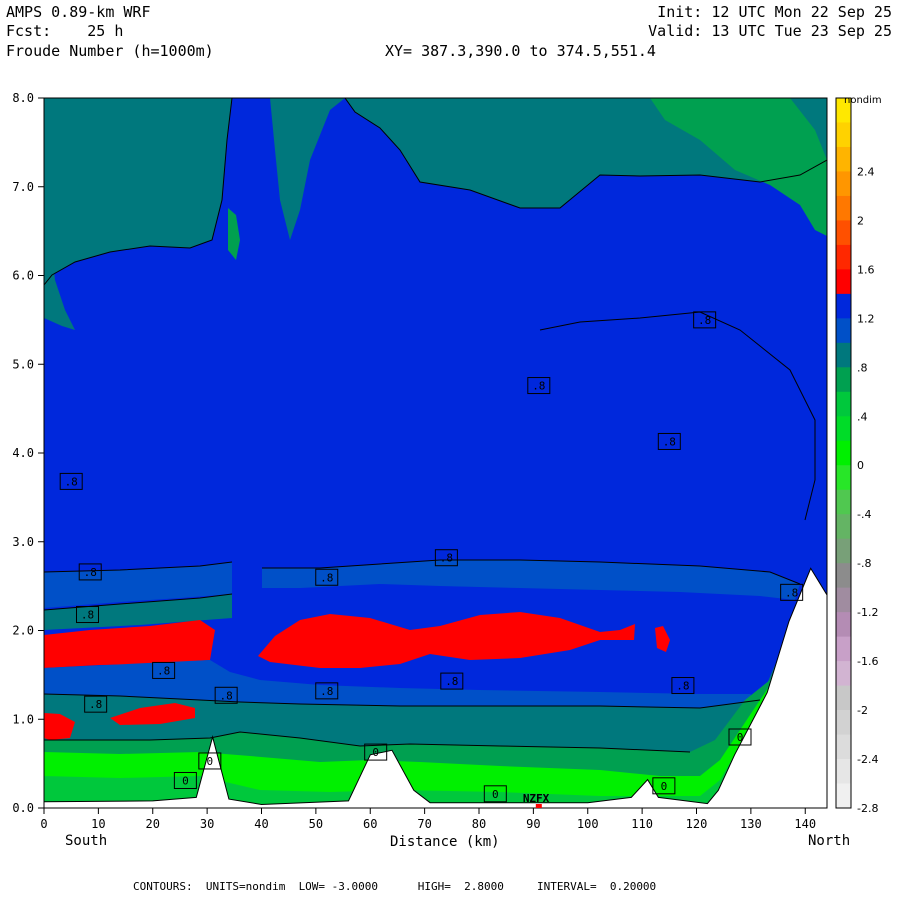  What do you see at coordinates (862, 416) in the screenshot?
I see `colorbar-tick-label: .4` at bounding box center [862, 416].